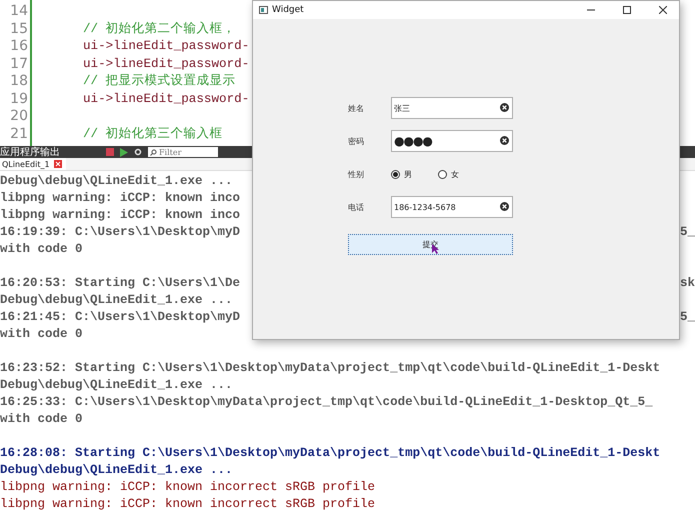 This screenshot has height=517, width=695. Describe the element at coordinates (153, 134) in the screenshot. I see `code-comment: // 初始化第三个输入框` at that location.